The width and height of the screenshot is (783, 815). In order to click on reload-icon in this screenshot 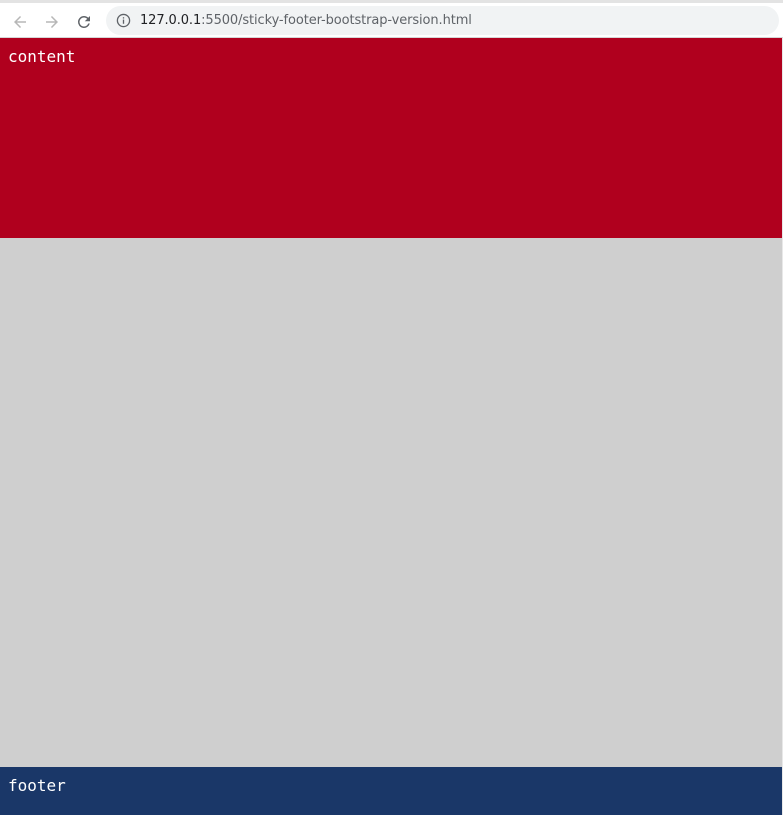, I will do `click(83, 21)`.